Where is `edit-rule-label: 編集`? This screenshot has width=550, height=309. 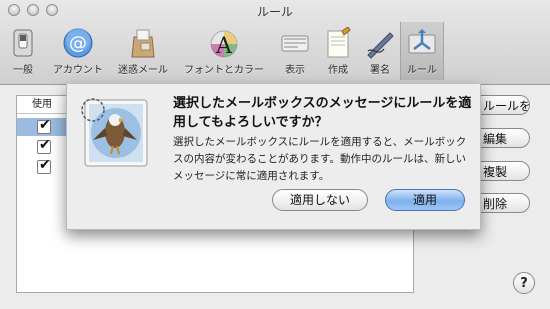
edit-rule-label: 編集 is located at coordinates (495, 139).